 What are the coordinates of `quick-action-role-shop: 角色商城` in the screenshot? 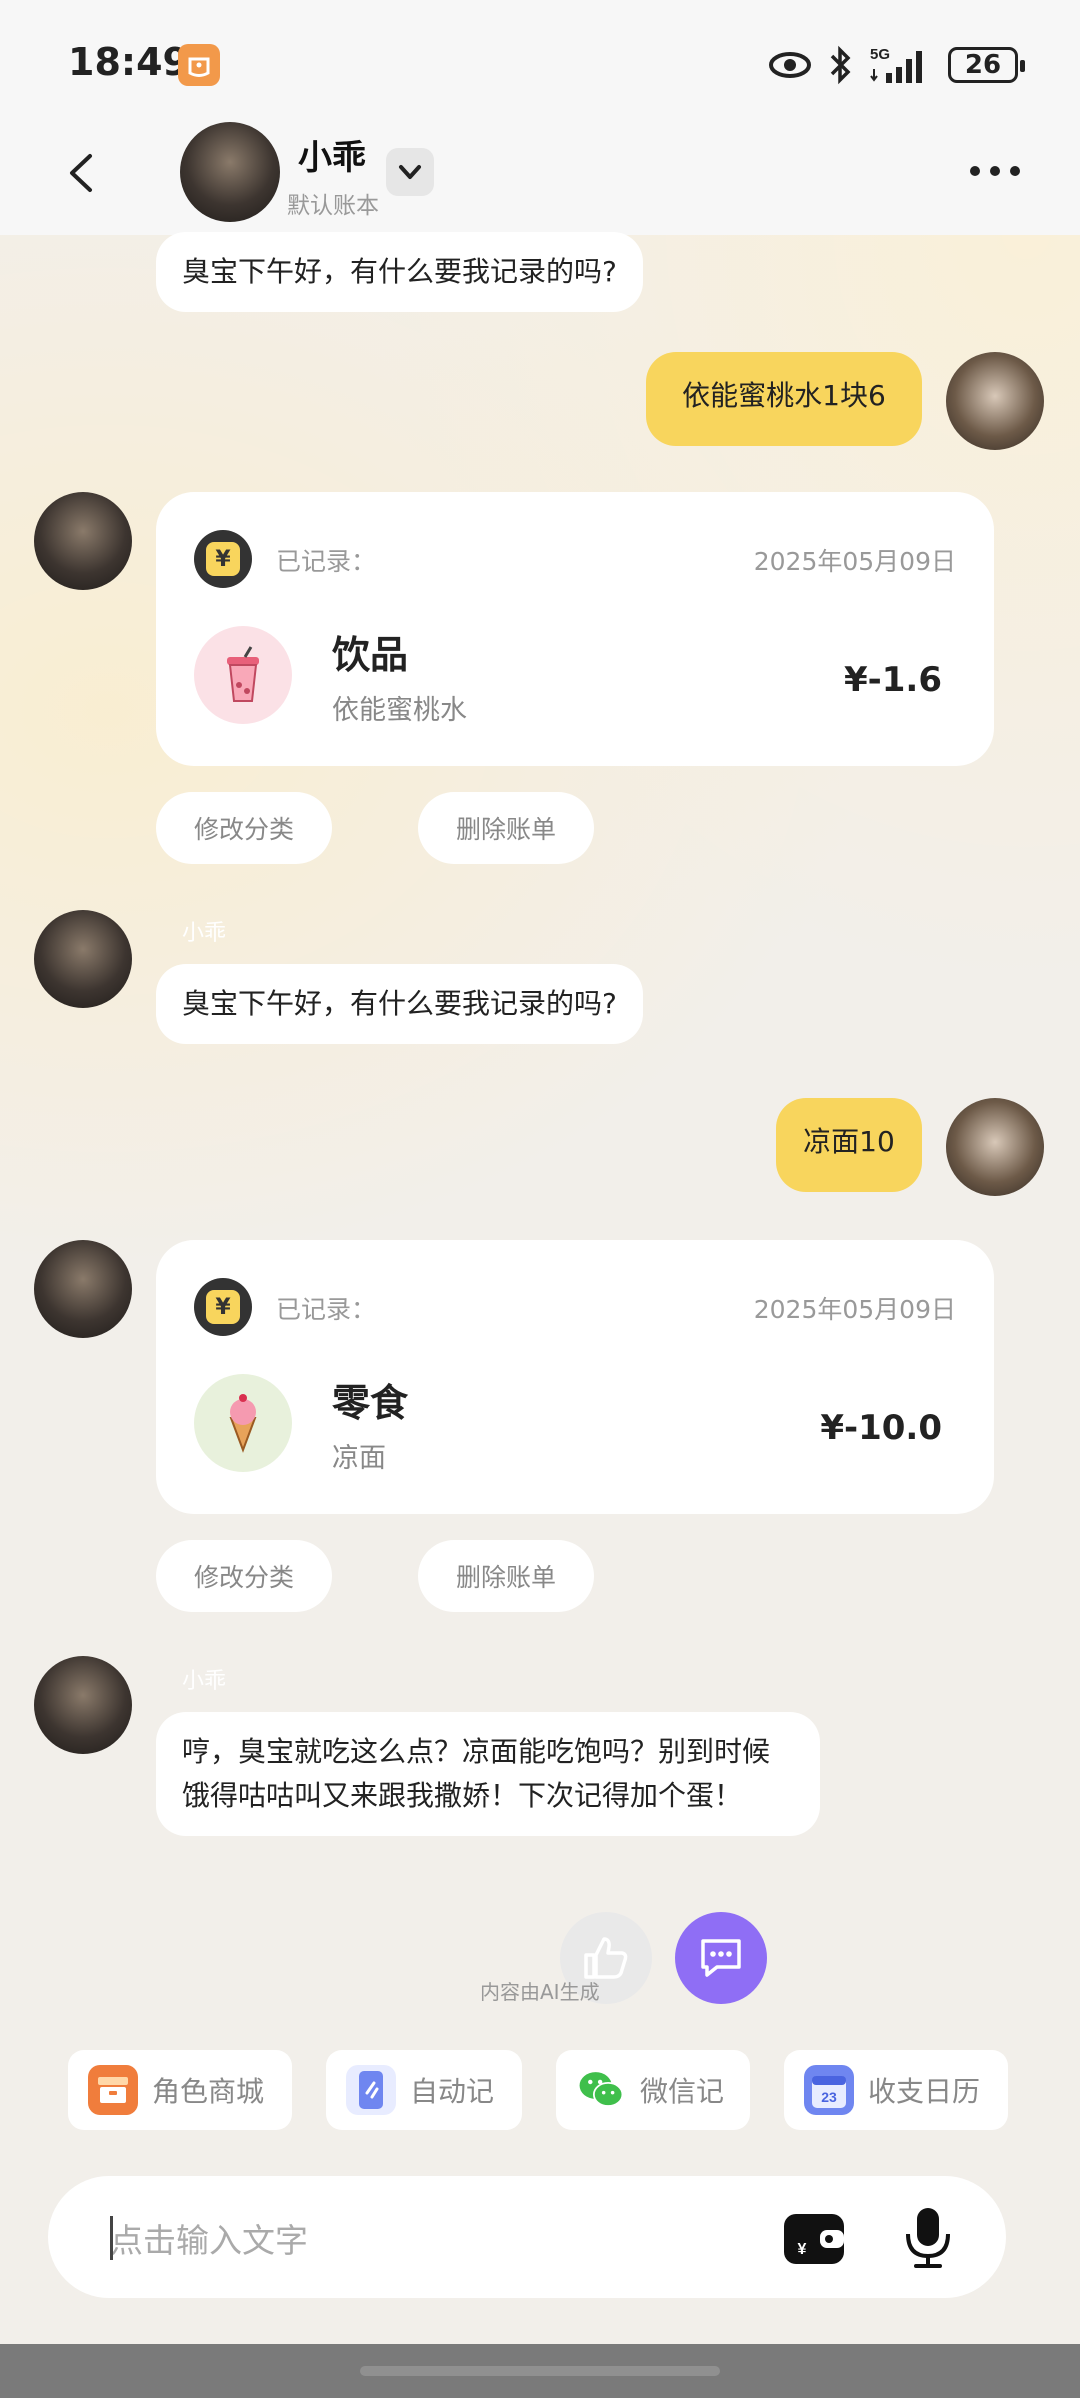 It's located at (180, 2090).